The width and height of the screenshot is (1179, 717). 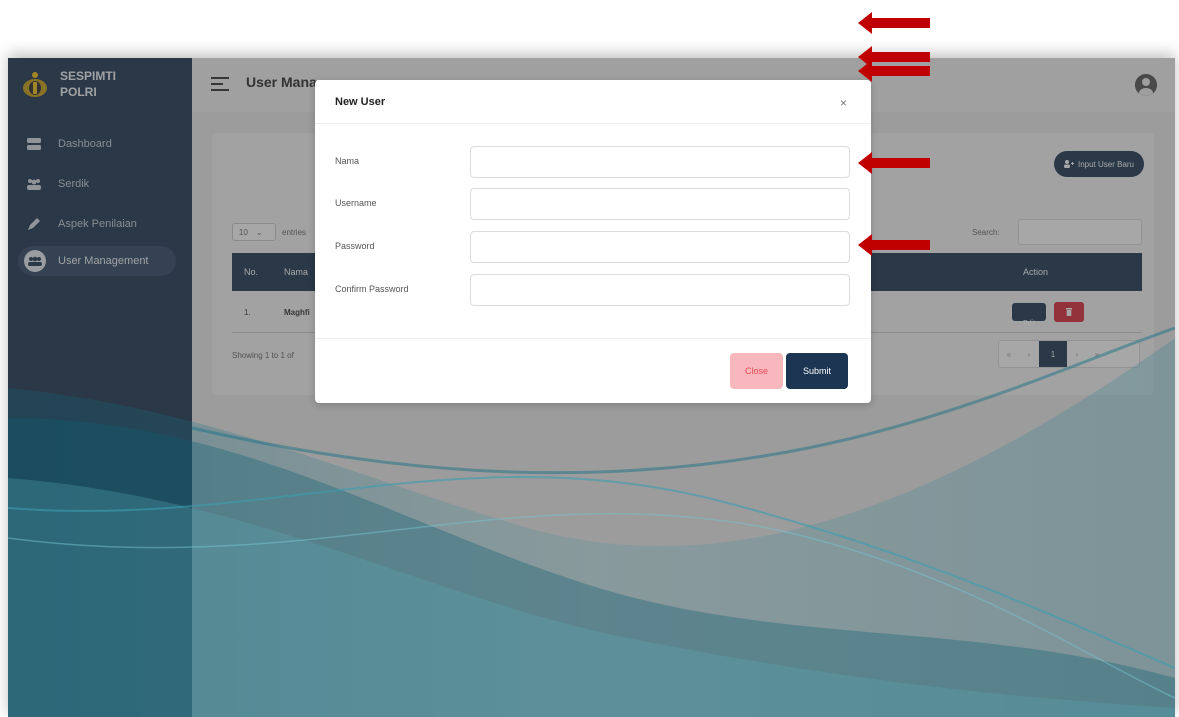 I want to click on close-button: Close, so click(x=756, y=371).